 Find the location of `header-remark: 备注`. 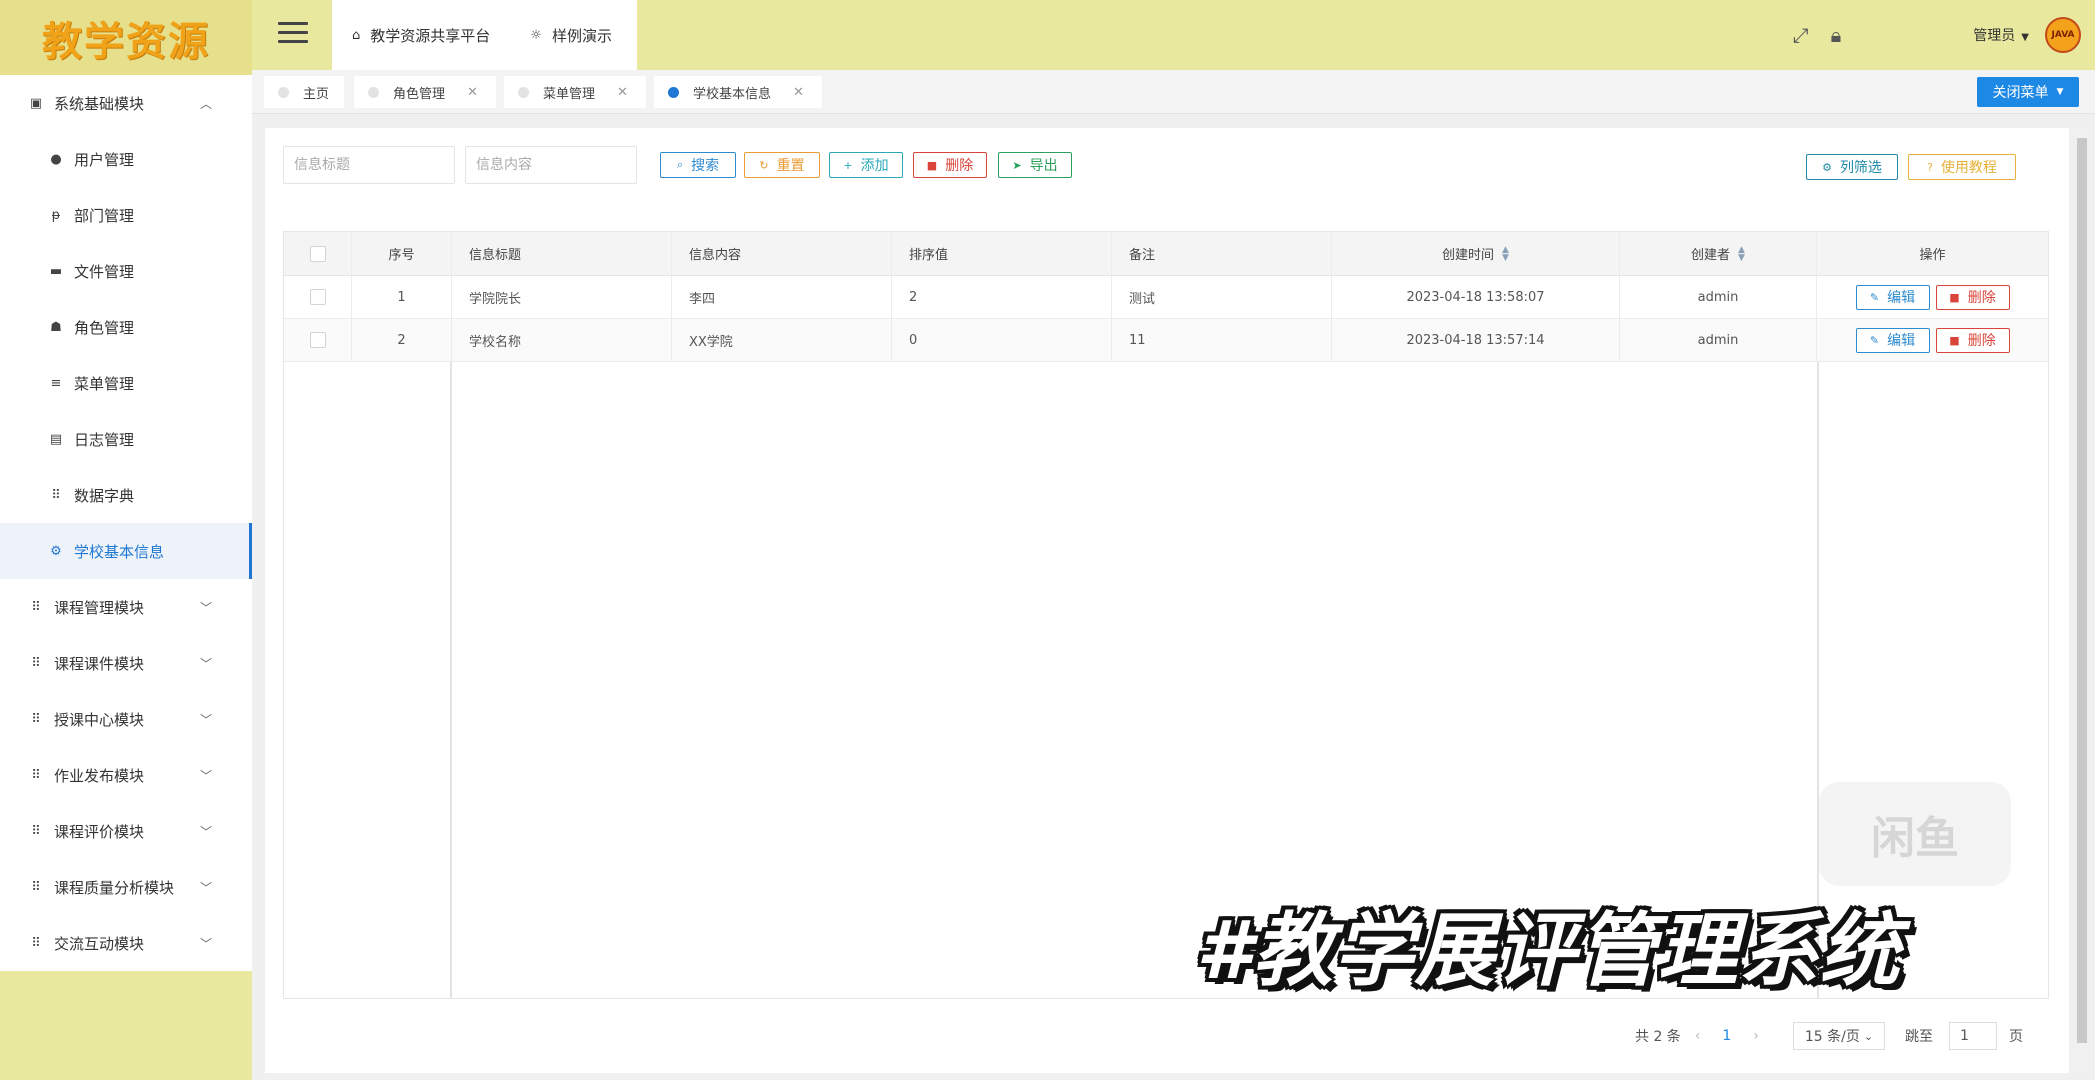

header-remark: 备注 is located at coordinates (1222, 253).